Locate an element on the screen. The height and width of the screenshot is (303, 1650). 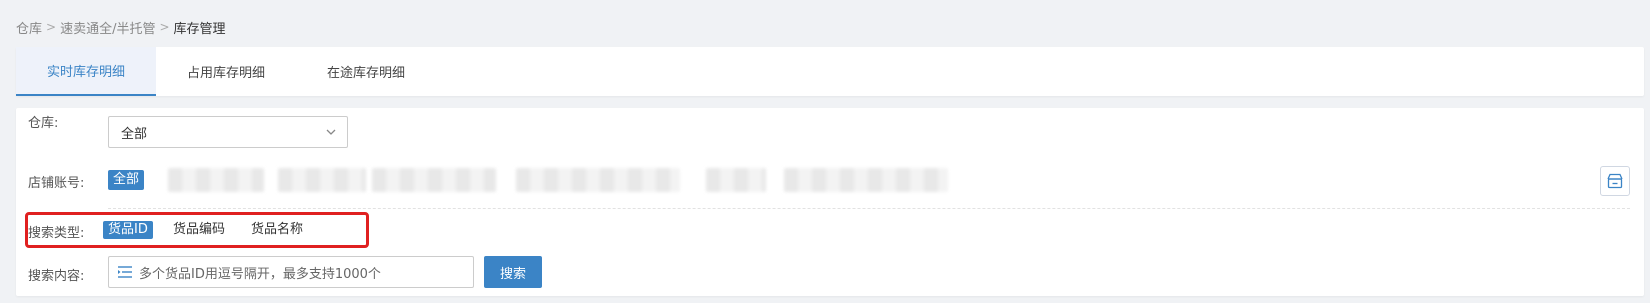
tab-occupied-inventory: 占用库存明细 is located at coordinates (226, 71).